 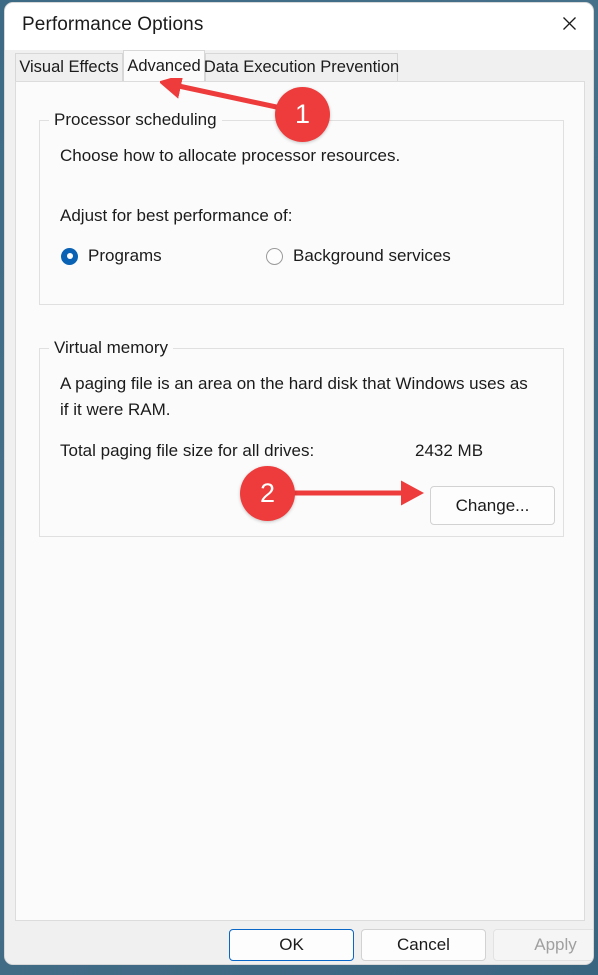 I want to click on tab-data-execution-prevention: Data Execution Prevention, so click(x=301, y=67).